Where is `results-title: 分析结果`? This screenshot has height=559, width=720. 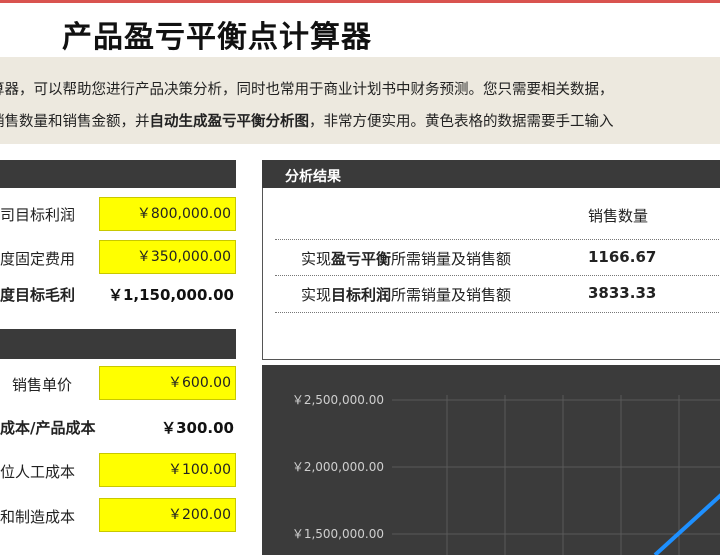
results-title: 分析结果 is located at coordinates (313, 177).